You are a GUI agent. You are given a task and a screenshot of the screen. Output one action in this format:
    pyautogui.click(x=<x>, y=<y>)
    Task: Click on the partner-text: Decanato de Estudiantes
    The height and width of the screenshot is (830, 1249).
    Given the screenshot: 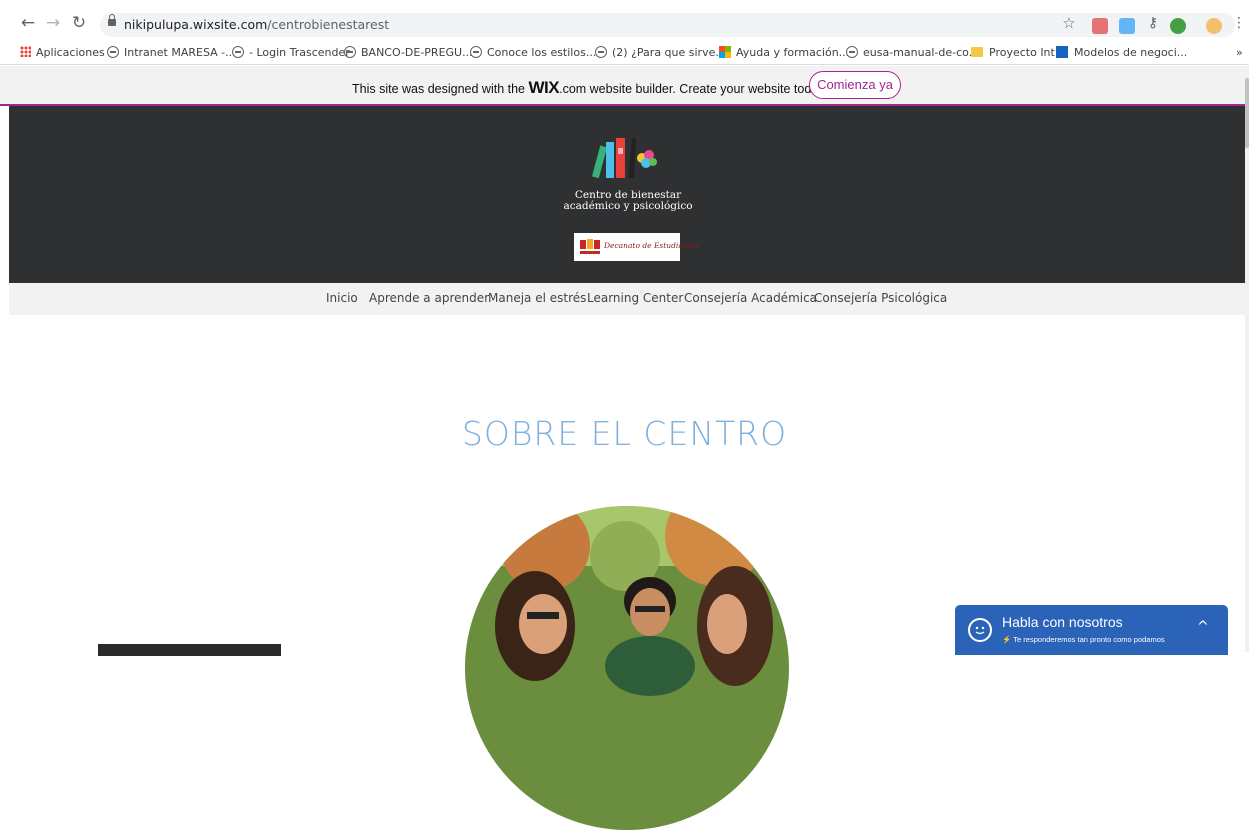 What is the action you would take?
    pyautogui.click(x=651, y=245)
    